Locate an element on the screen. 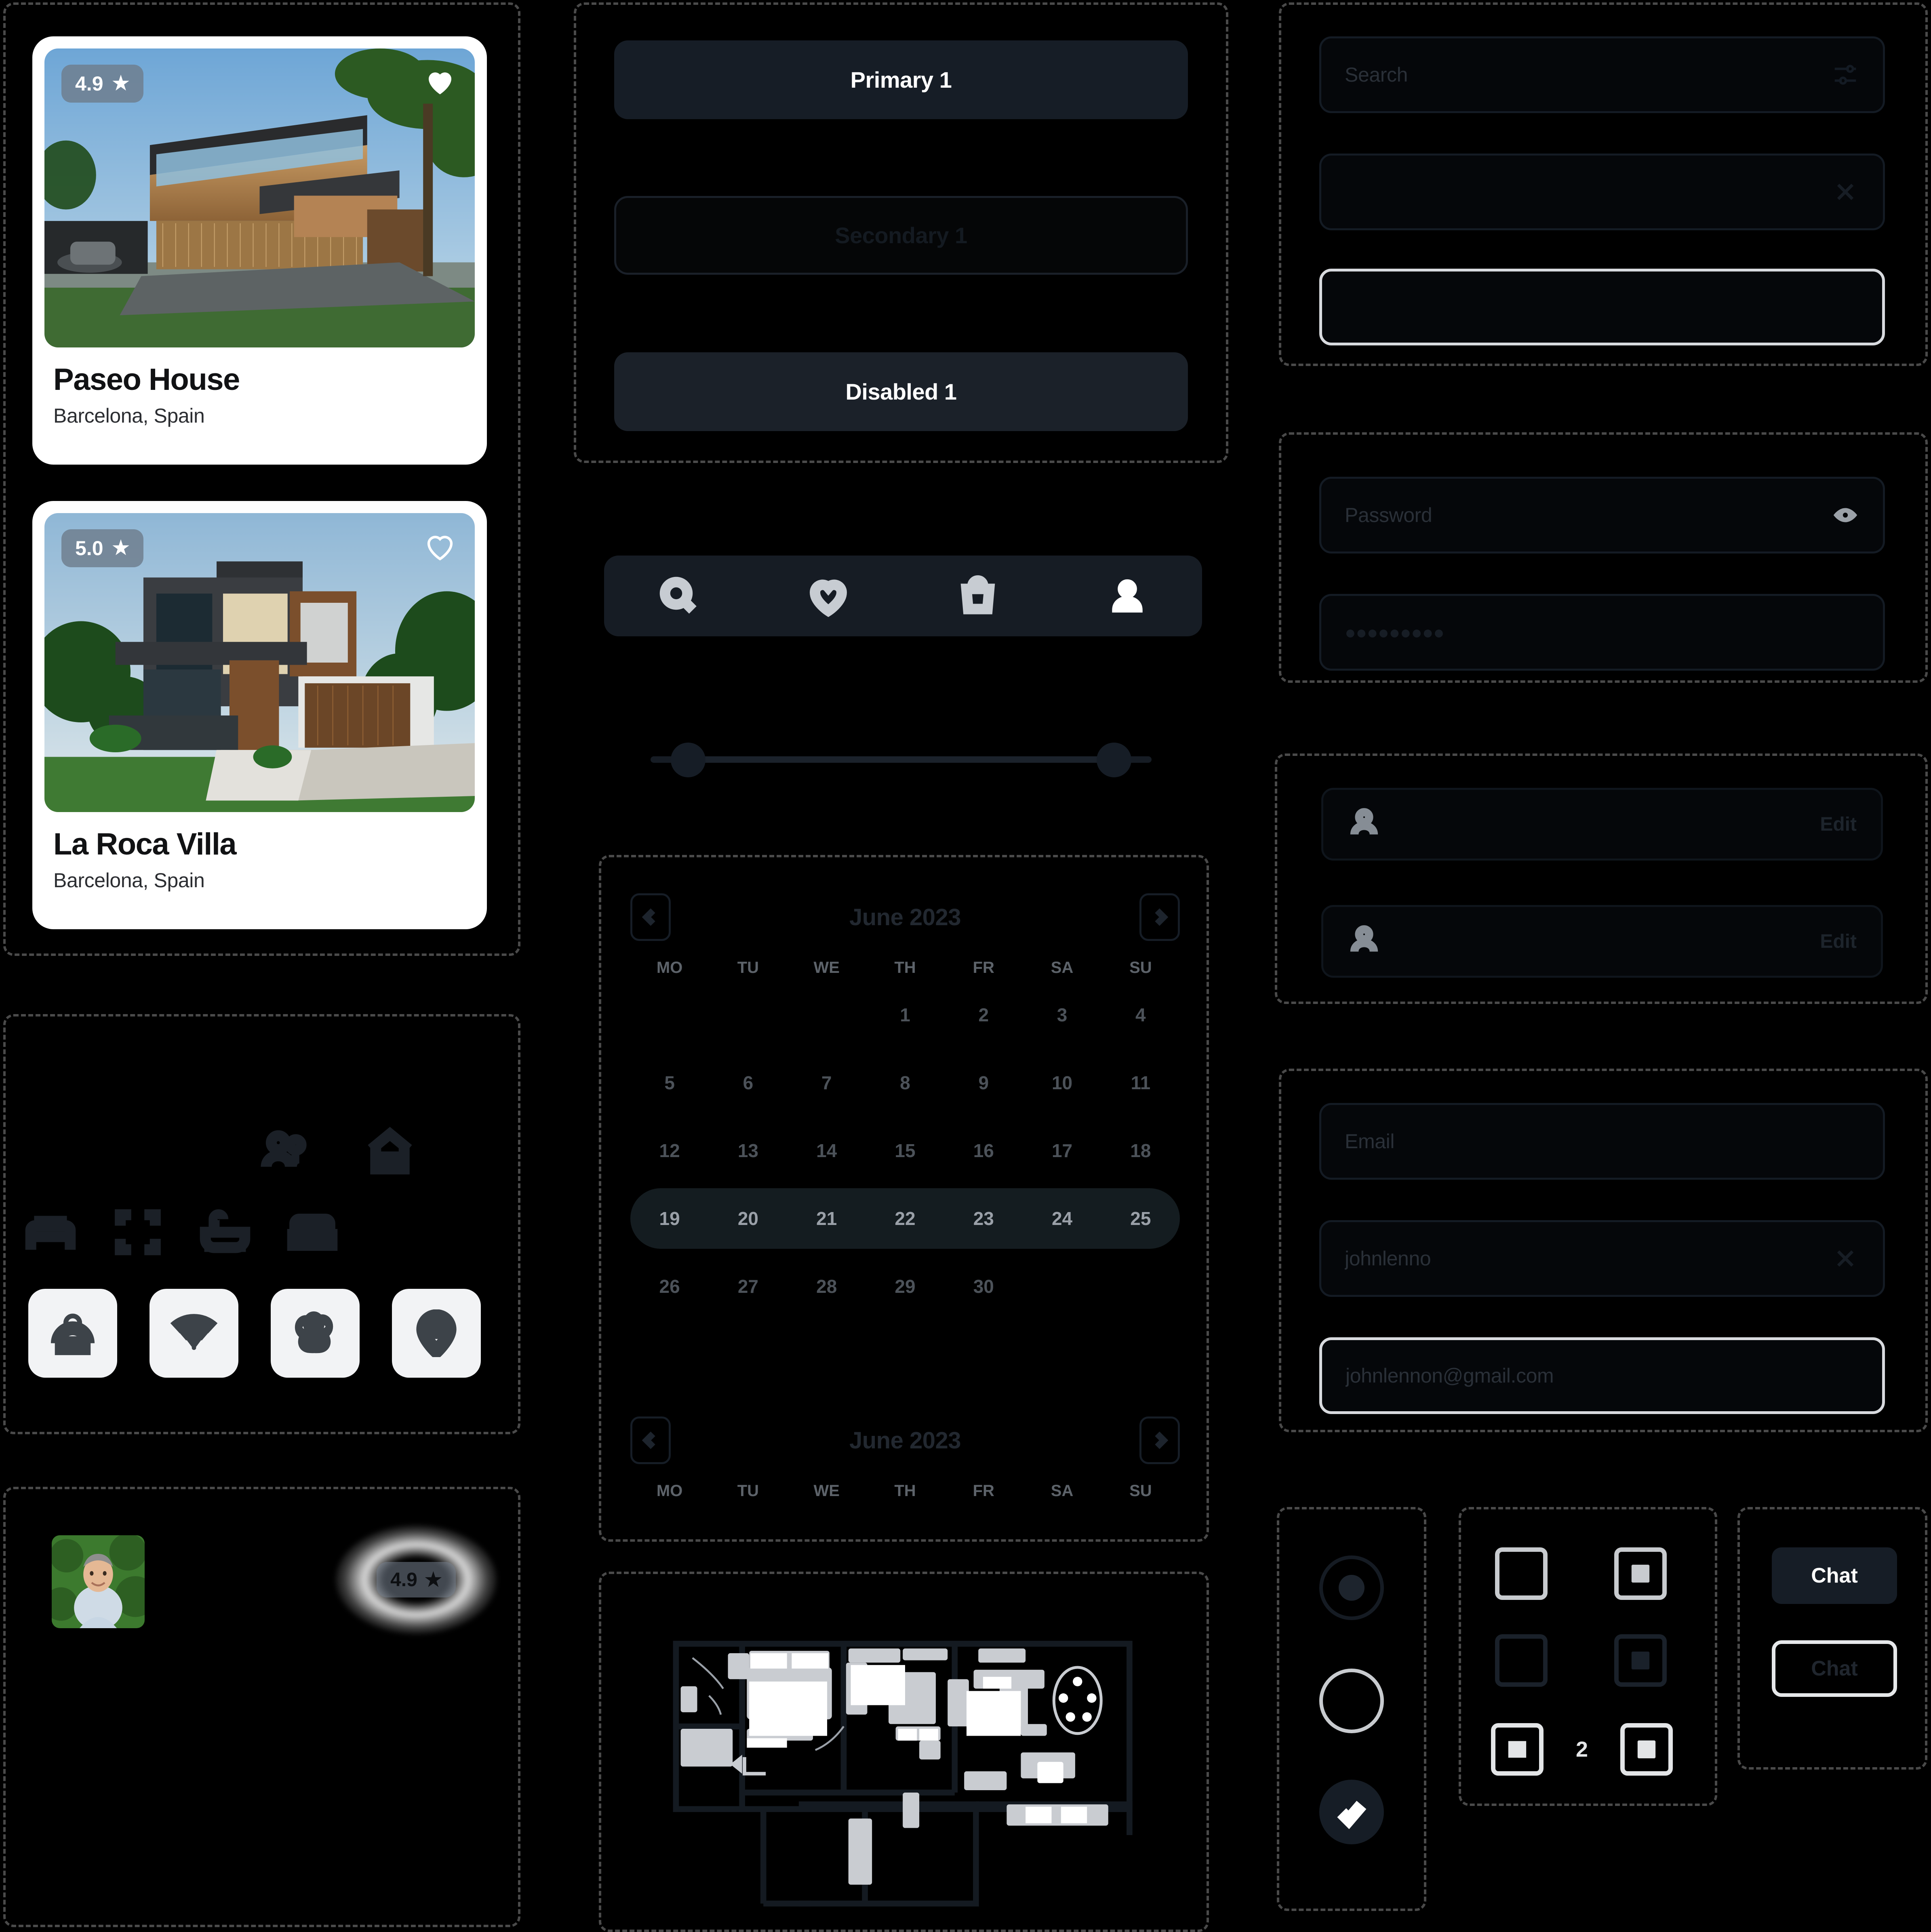 This screenshot has height=1932, width=1931. radio-dot is located at coordinates (1352, 1588).